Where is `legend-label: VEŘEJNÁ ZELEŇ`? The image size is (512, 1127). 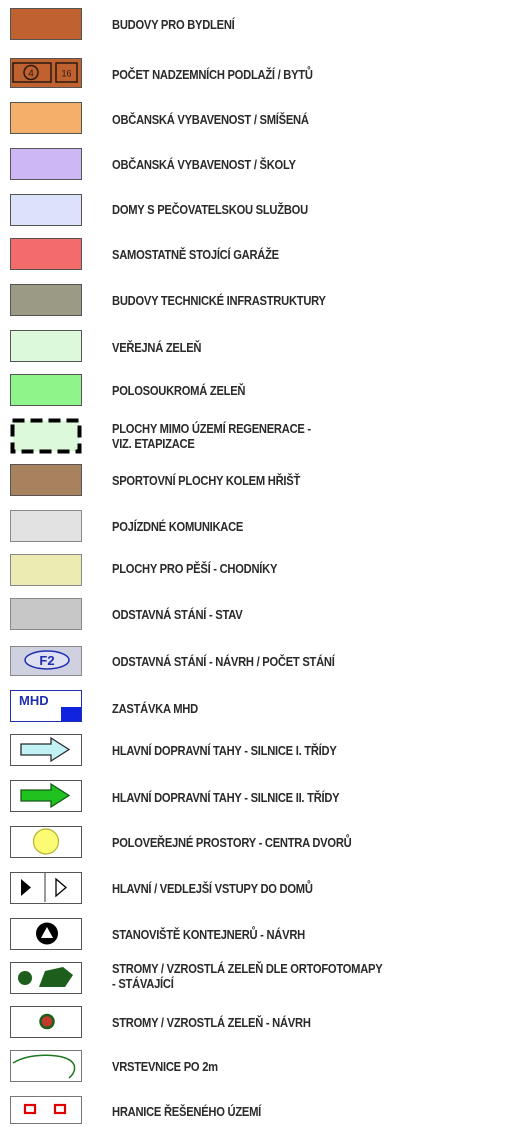
legend-label: VEŘEJNÁ ZELEŇ is located at coordinates (157, 347).